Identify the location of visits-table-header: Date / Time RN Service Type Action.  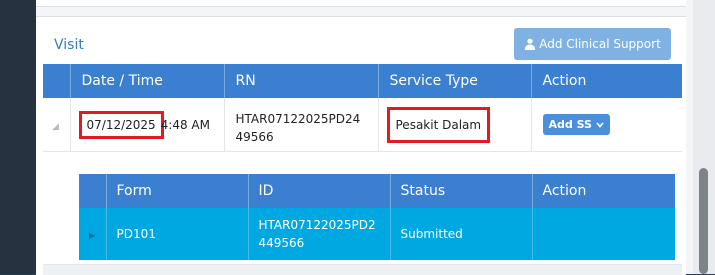
(362, 81).